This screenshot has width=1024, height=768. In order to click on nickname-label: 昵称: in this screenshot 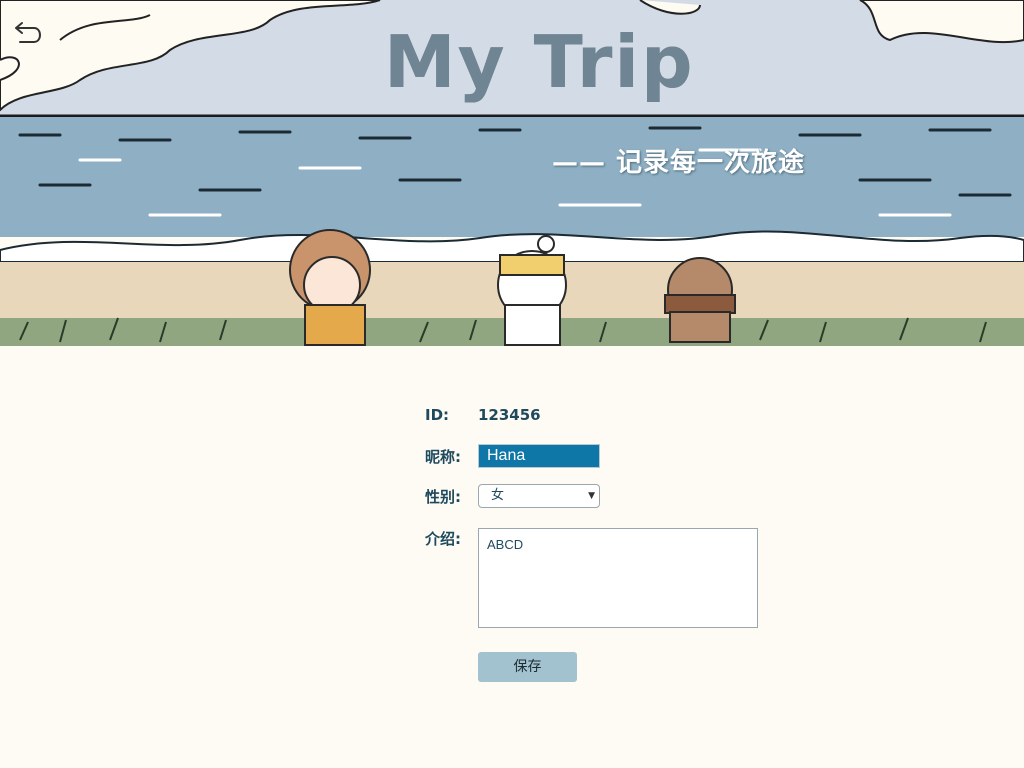, I will do `click(443, 457)`.